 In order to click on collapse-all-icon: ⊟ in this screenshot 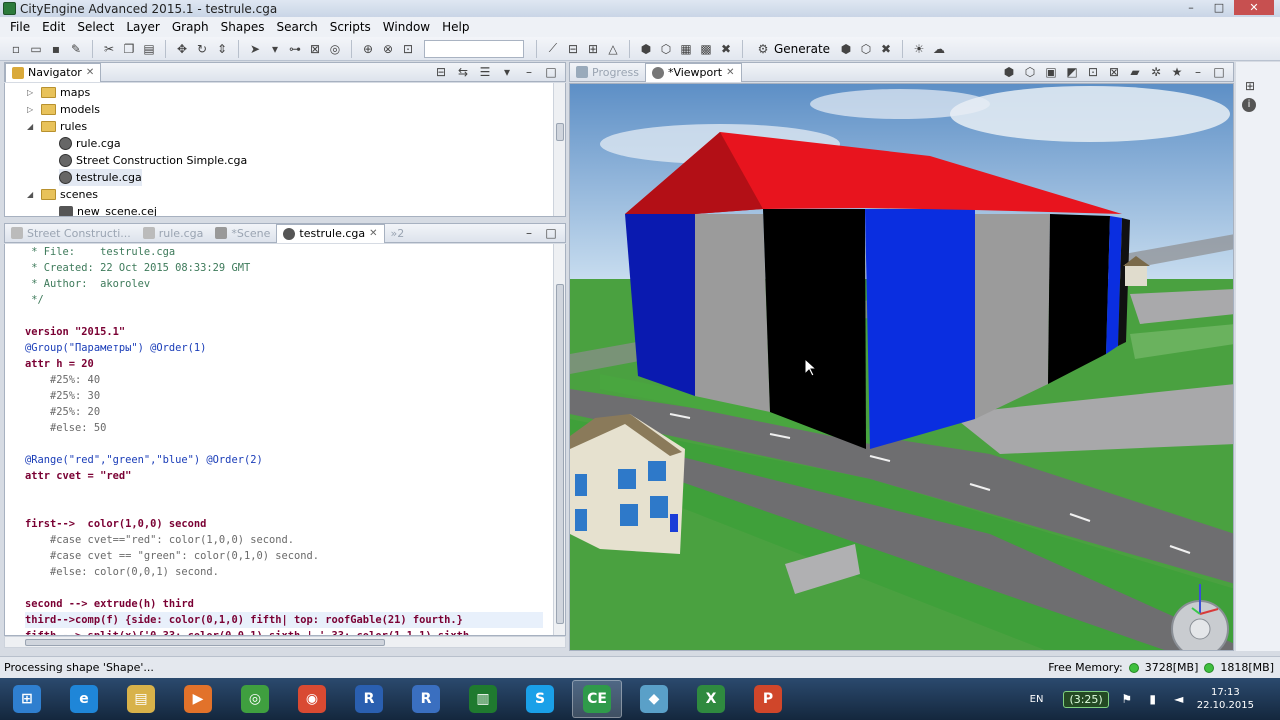, I will do `click(441, 72)`.